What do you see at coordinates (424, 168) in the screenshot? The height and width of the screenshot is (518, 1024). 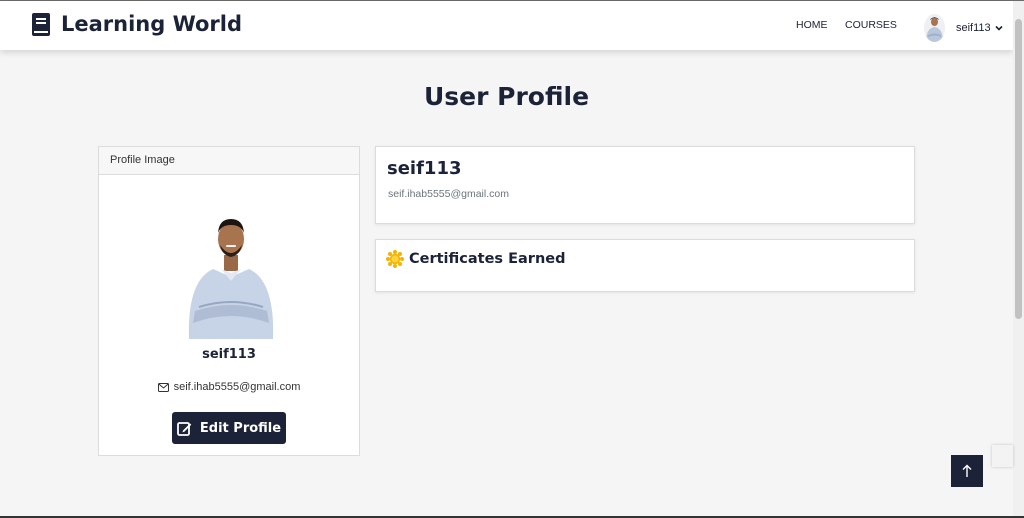 I see `info-username: seif113` at bounding box center [424, 168].